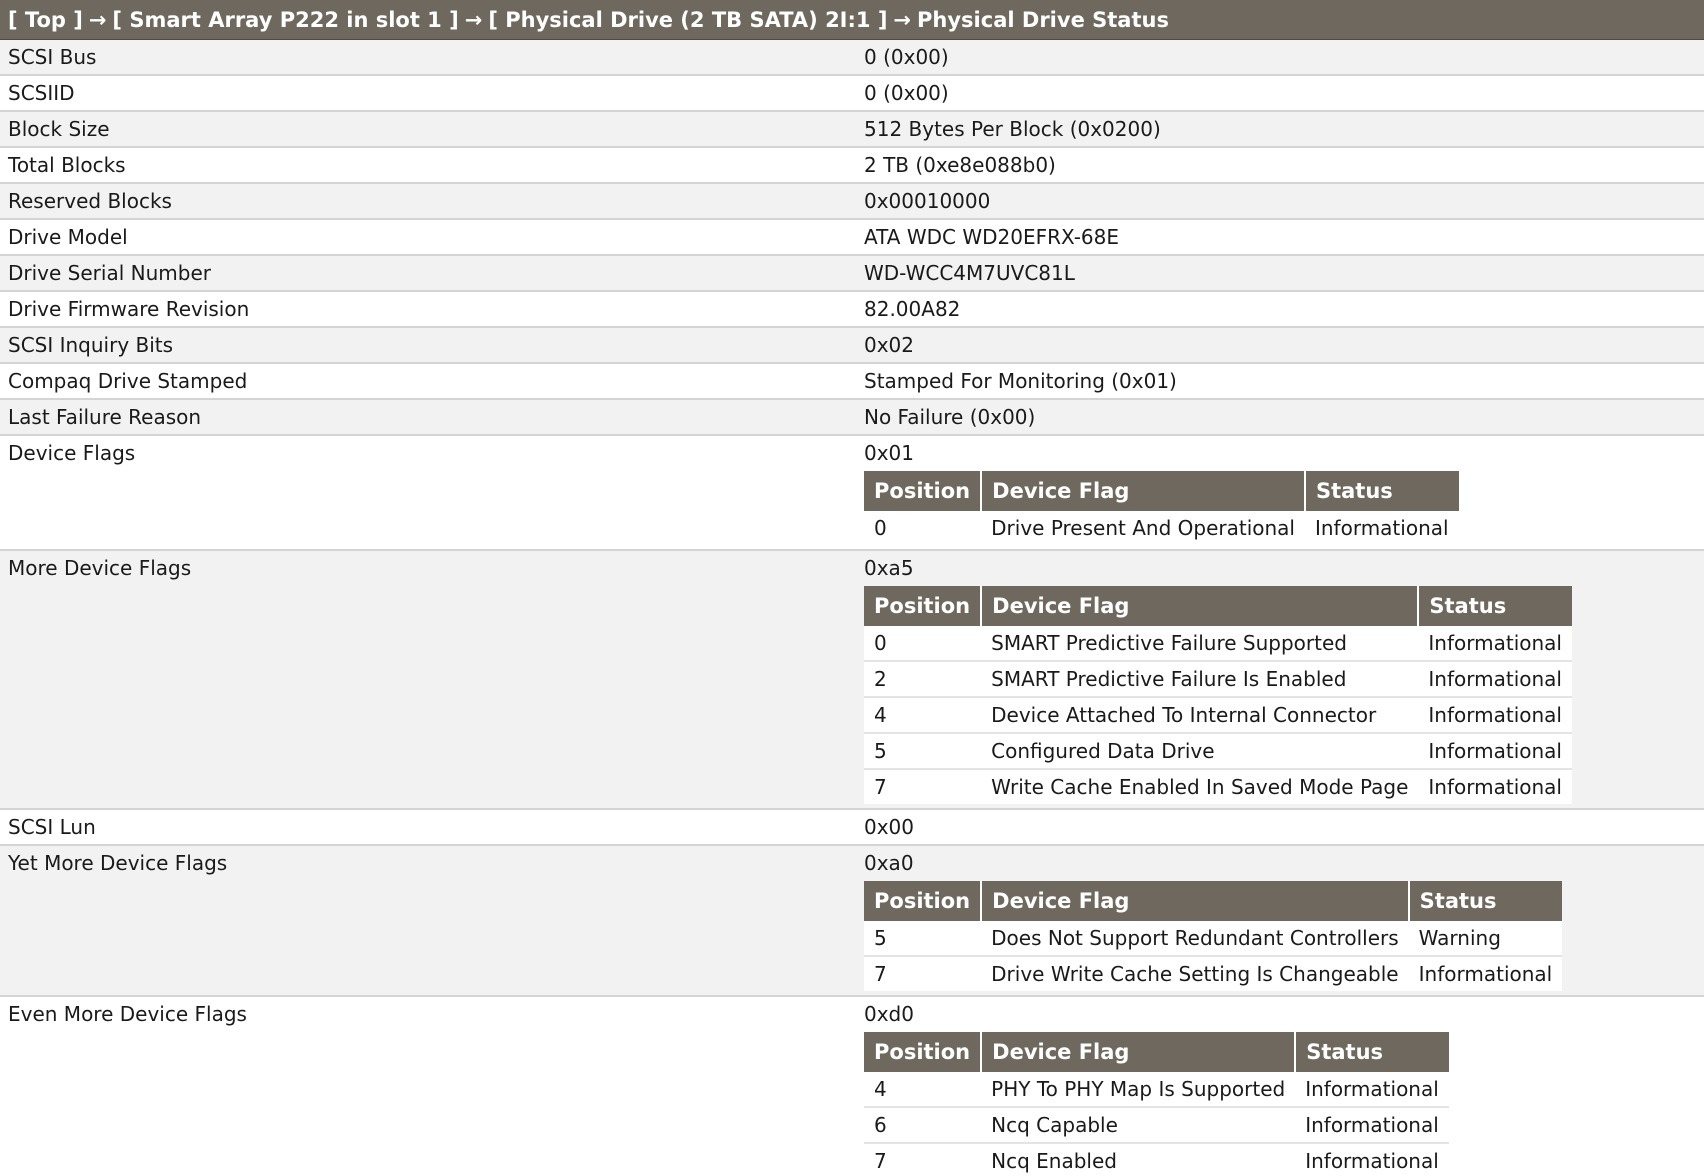 This screenshot has height=1176, width=1704. What do you see at coordinates (1195, 973) in the screenshot?
I see `flag-name-cell: Drive Write Cache Setting Is Changeable` at bounding box center [1195, 973].